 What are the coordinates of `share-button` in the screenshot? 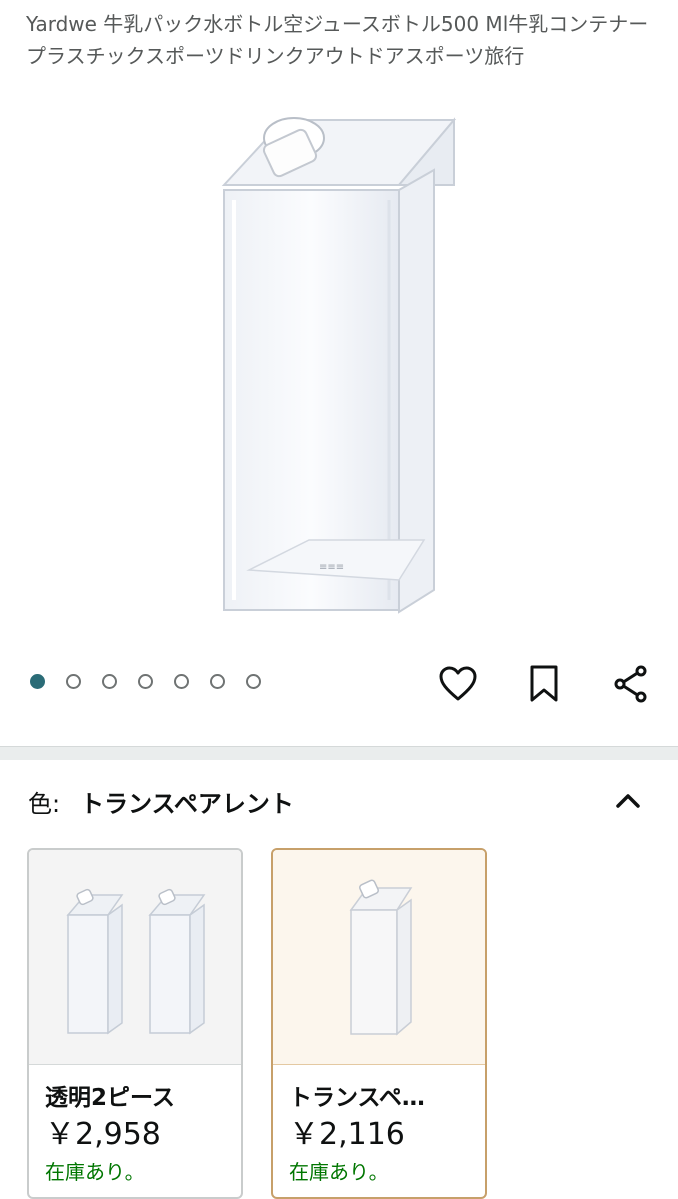 It's located at (631, 684).